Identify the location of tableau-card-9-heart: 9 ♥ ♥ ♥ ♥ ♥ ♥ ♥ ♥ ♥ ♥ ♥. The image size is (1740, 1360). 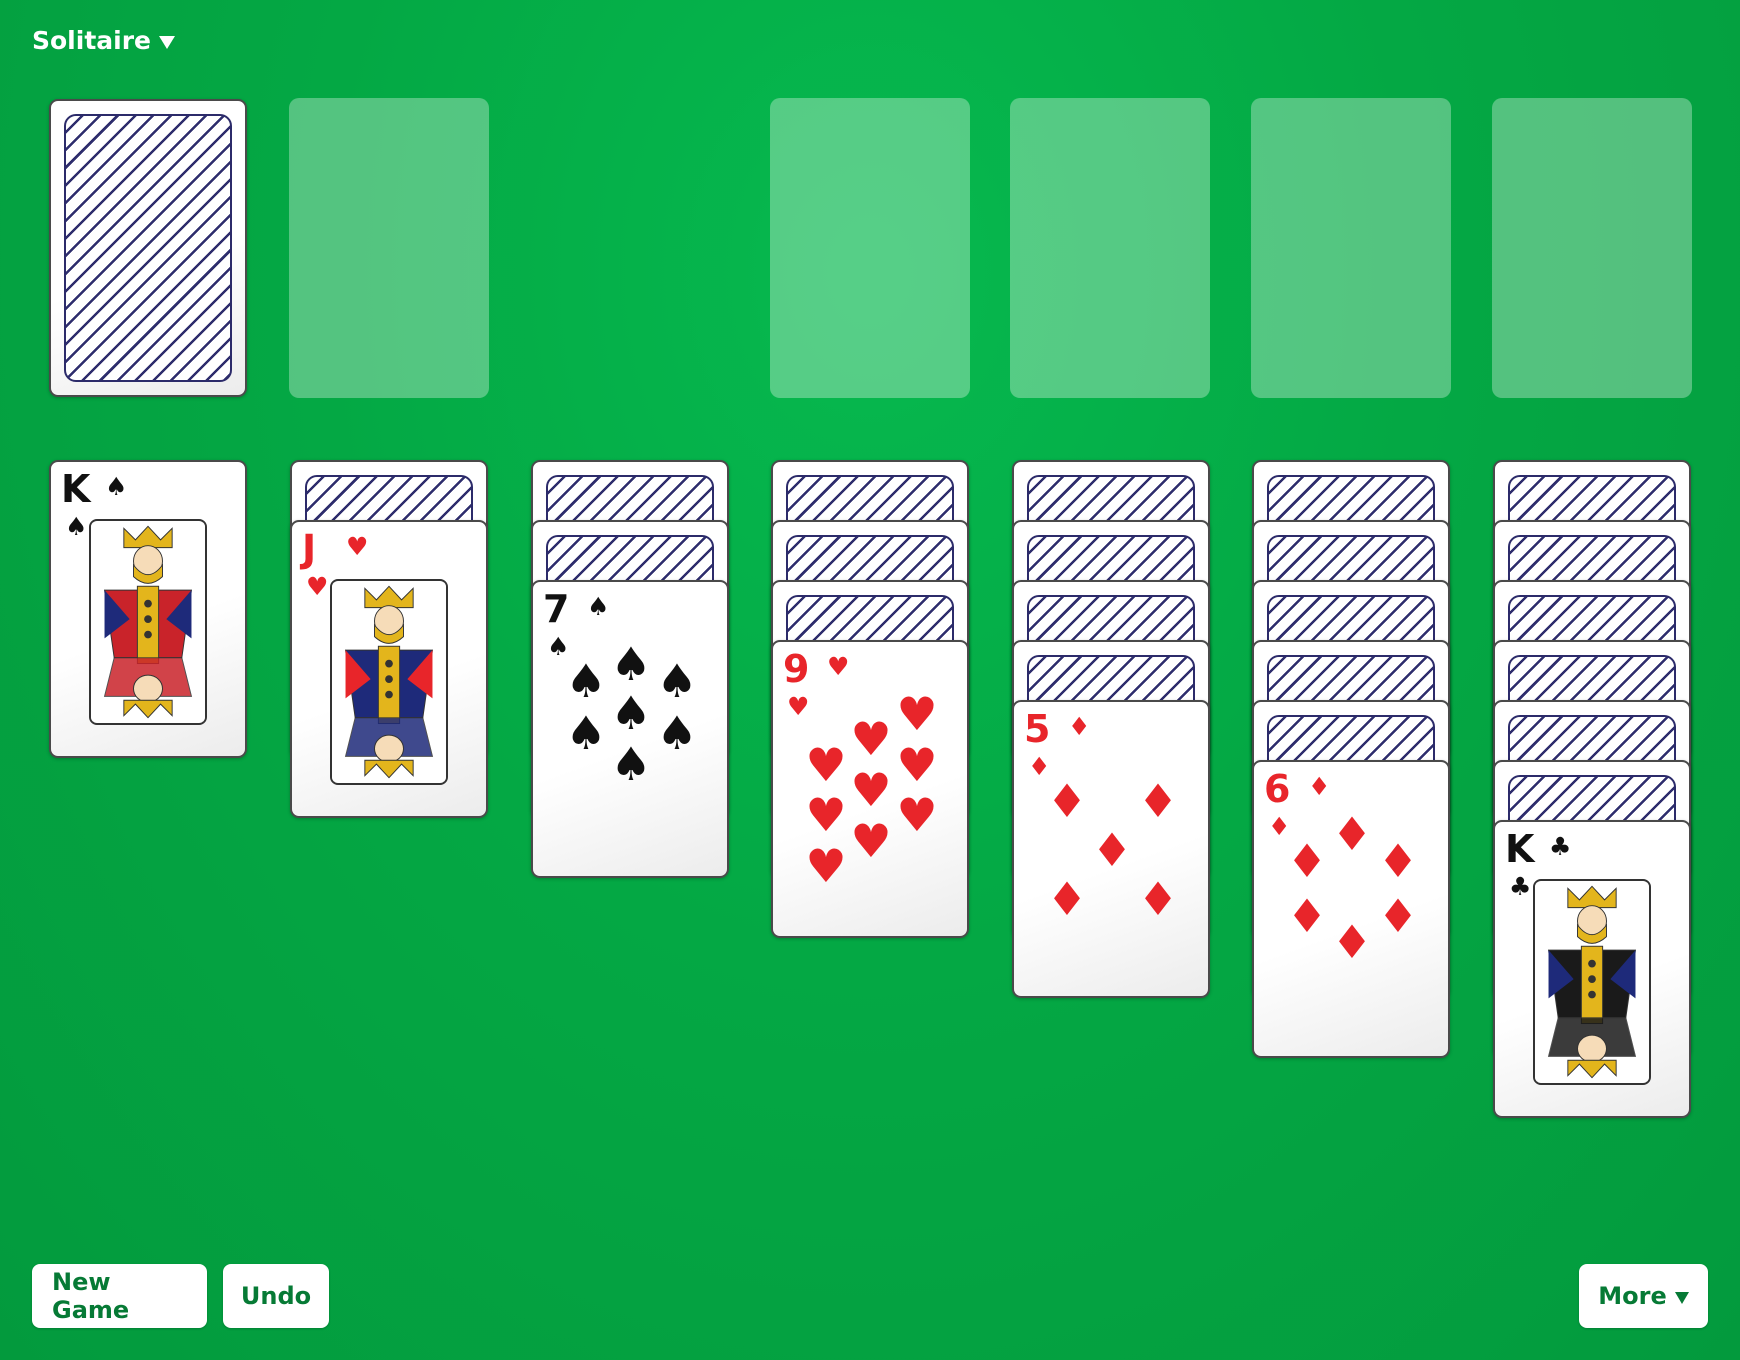
(870, 789).